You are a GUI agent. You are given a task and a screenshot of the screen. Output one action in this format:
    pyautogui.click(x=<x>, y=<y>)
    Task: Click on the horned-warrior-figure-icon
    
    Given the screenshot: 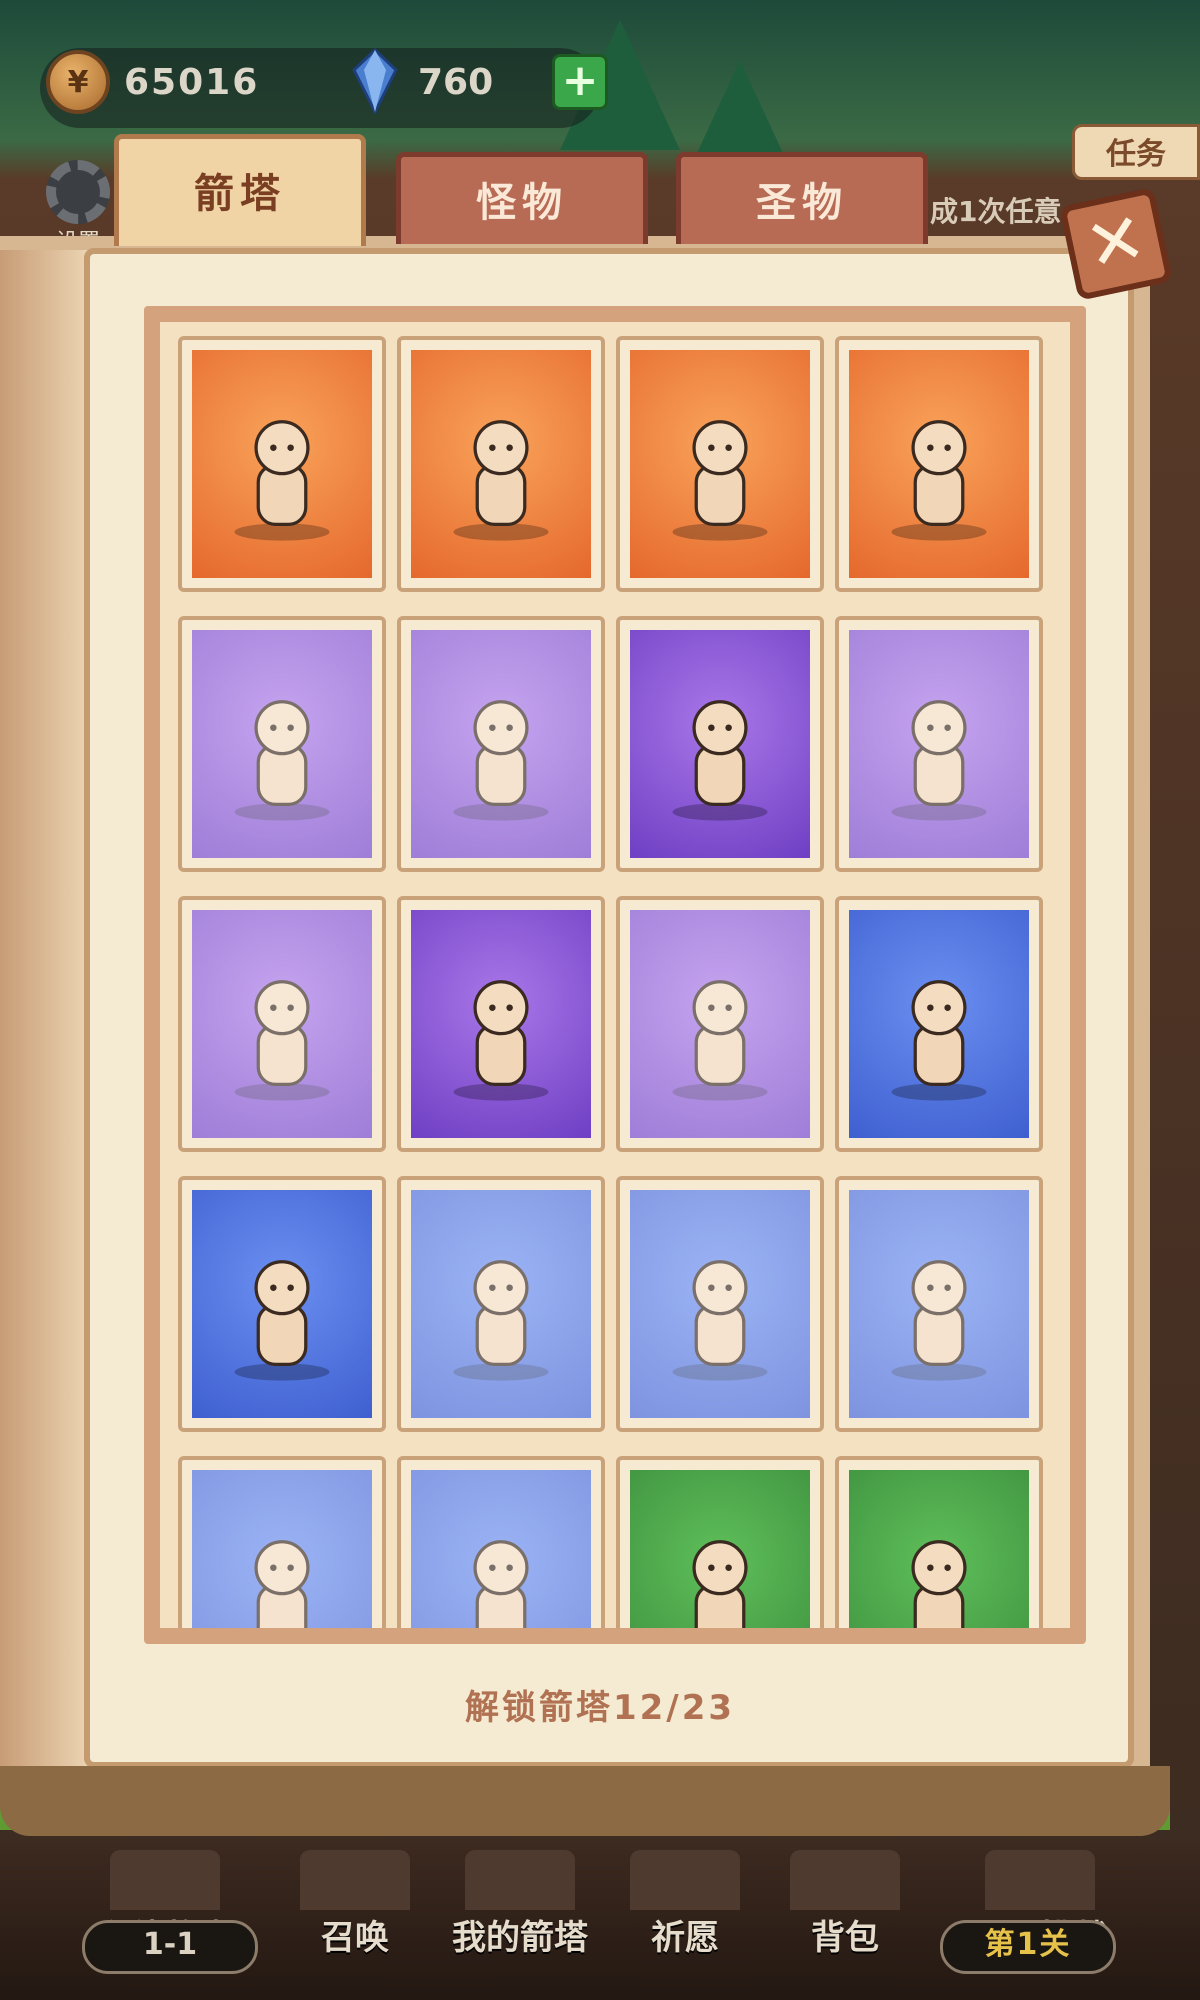 What is the action you would take?
    pyautogui.click(x=501, y=1583)
    